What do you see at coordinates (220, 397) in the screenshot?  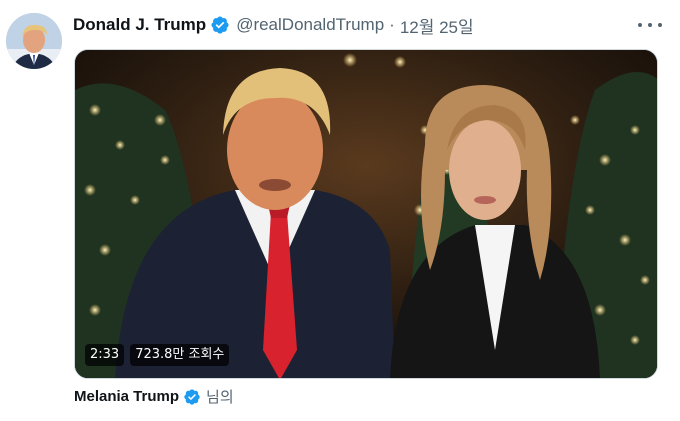 I see `attribution-suffix: 님의` at bounding box center [220, 397].